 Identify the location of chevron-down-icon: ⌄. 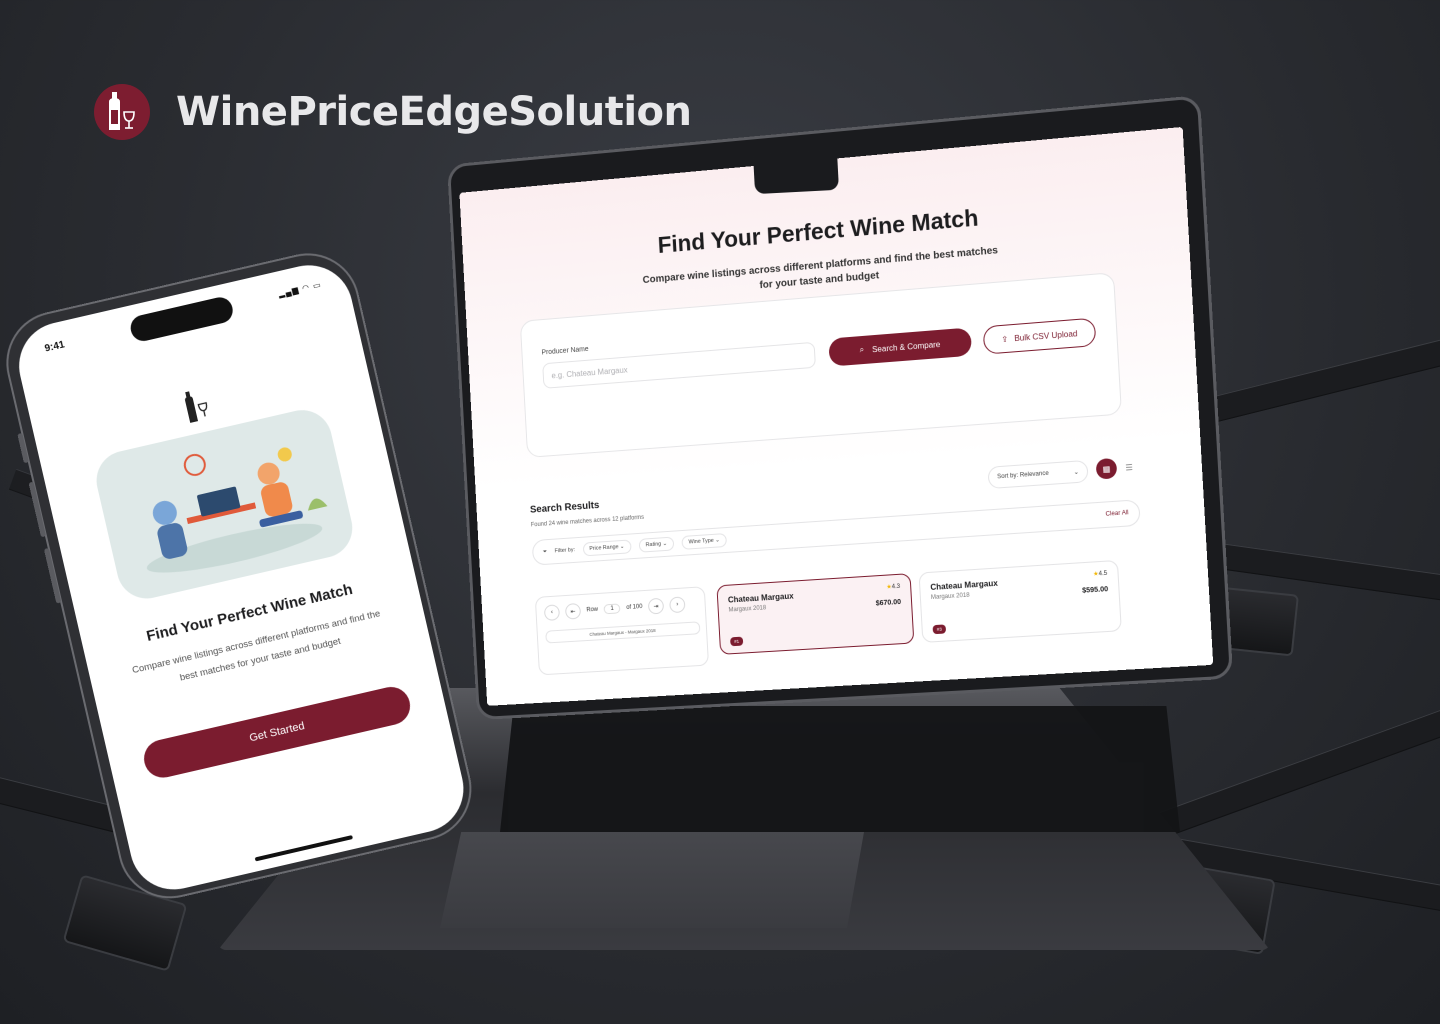
(1076, 471).